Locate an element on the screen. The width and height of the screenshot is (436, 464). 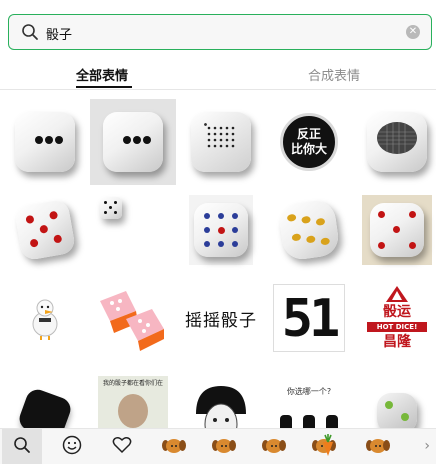
sticker-pink-dice is located at coordinates (133, 318).